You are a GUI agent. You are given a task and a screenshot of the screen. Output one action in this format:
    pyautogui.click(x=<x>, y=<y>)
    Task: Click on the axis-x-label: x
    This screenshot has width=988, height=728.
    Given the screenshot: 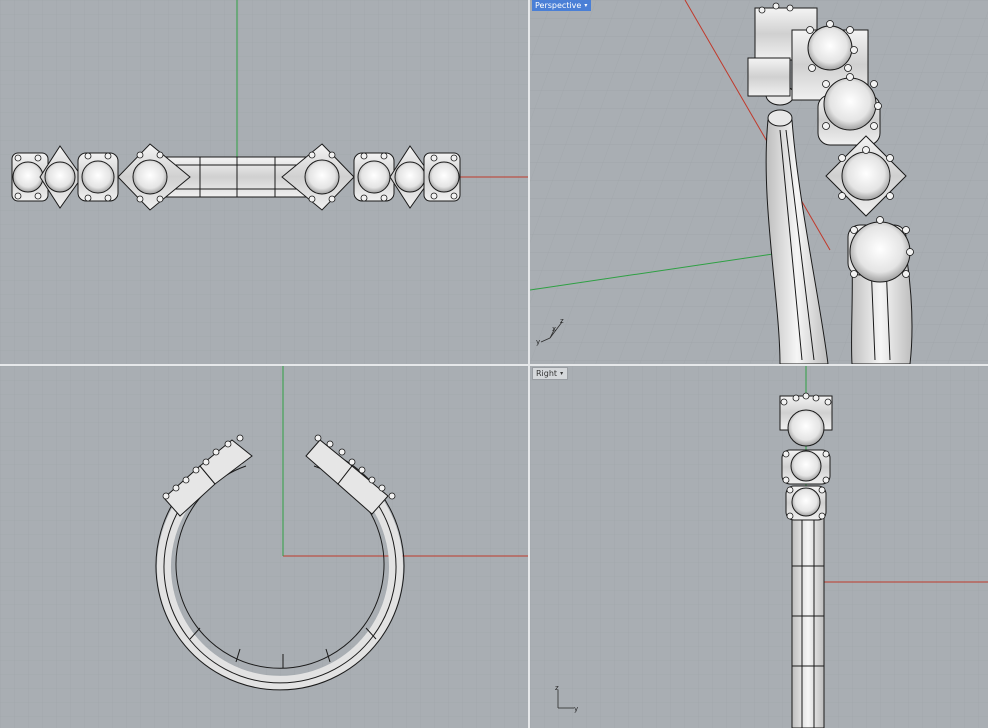 What is the action you would take?
    pyautogui.click(x=554, y=329)
    